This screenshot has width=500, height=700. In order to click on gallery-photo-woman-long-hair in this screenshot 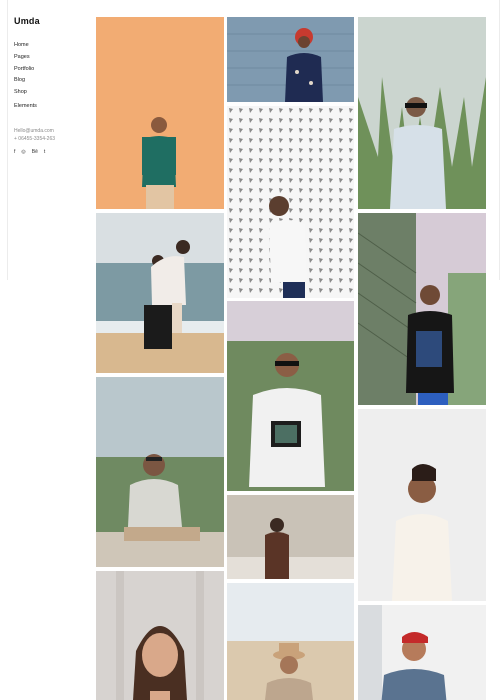, I will do `click(160, 635)`.